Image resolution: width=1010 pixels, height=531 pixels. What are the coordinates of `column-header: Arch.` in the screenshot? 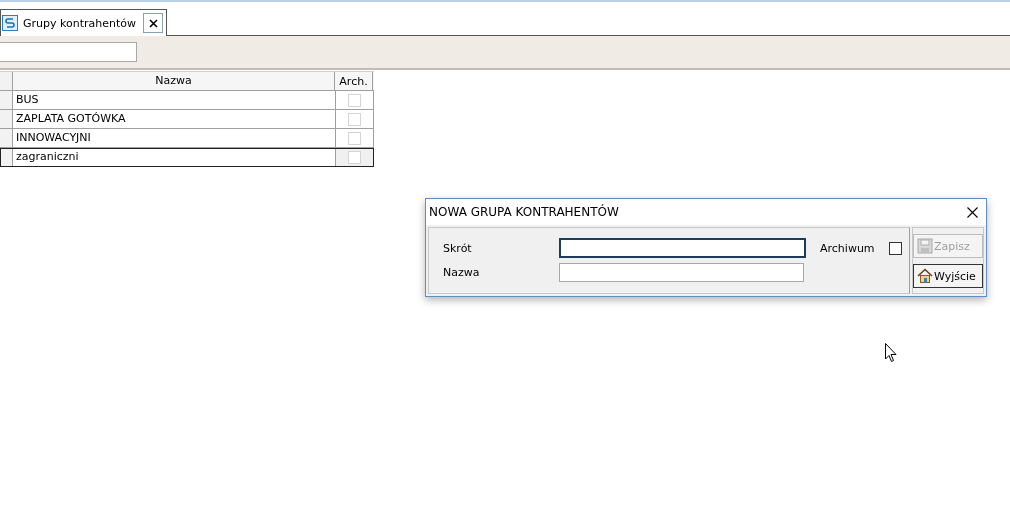 It's located at (354, 81).